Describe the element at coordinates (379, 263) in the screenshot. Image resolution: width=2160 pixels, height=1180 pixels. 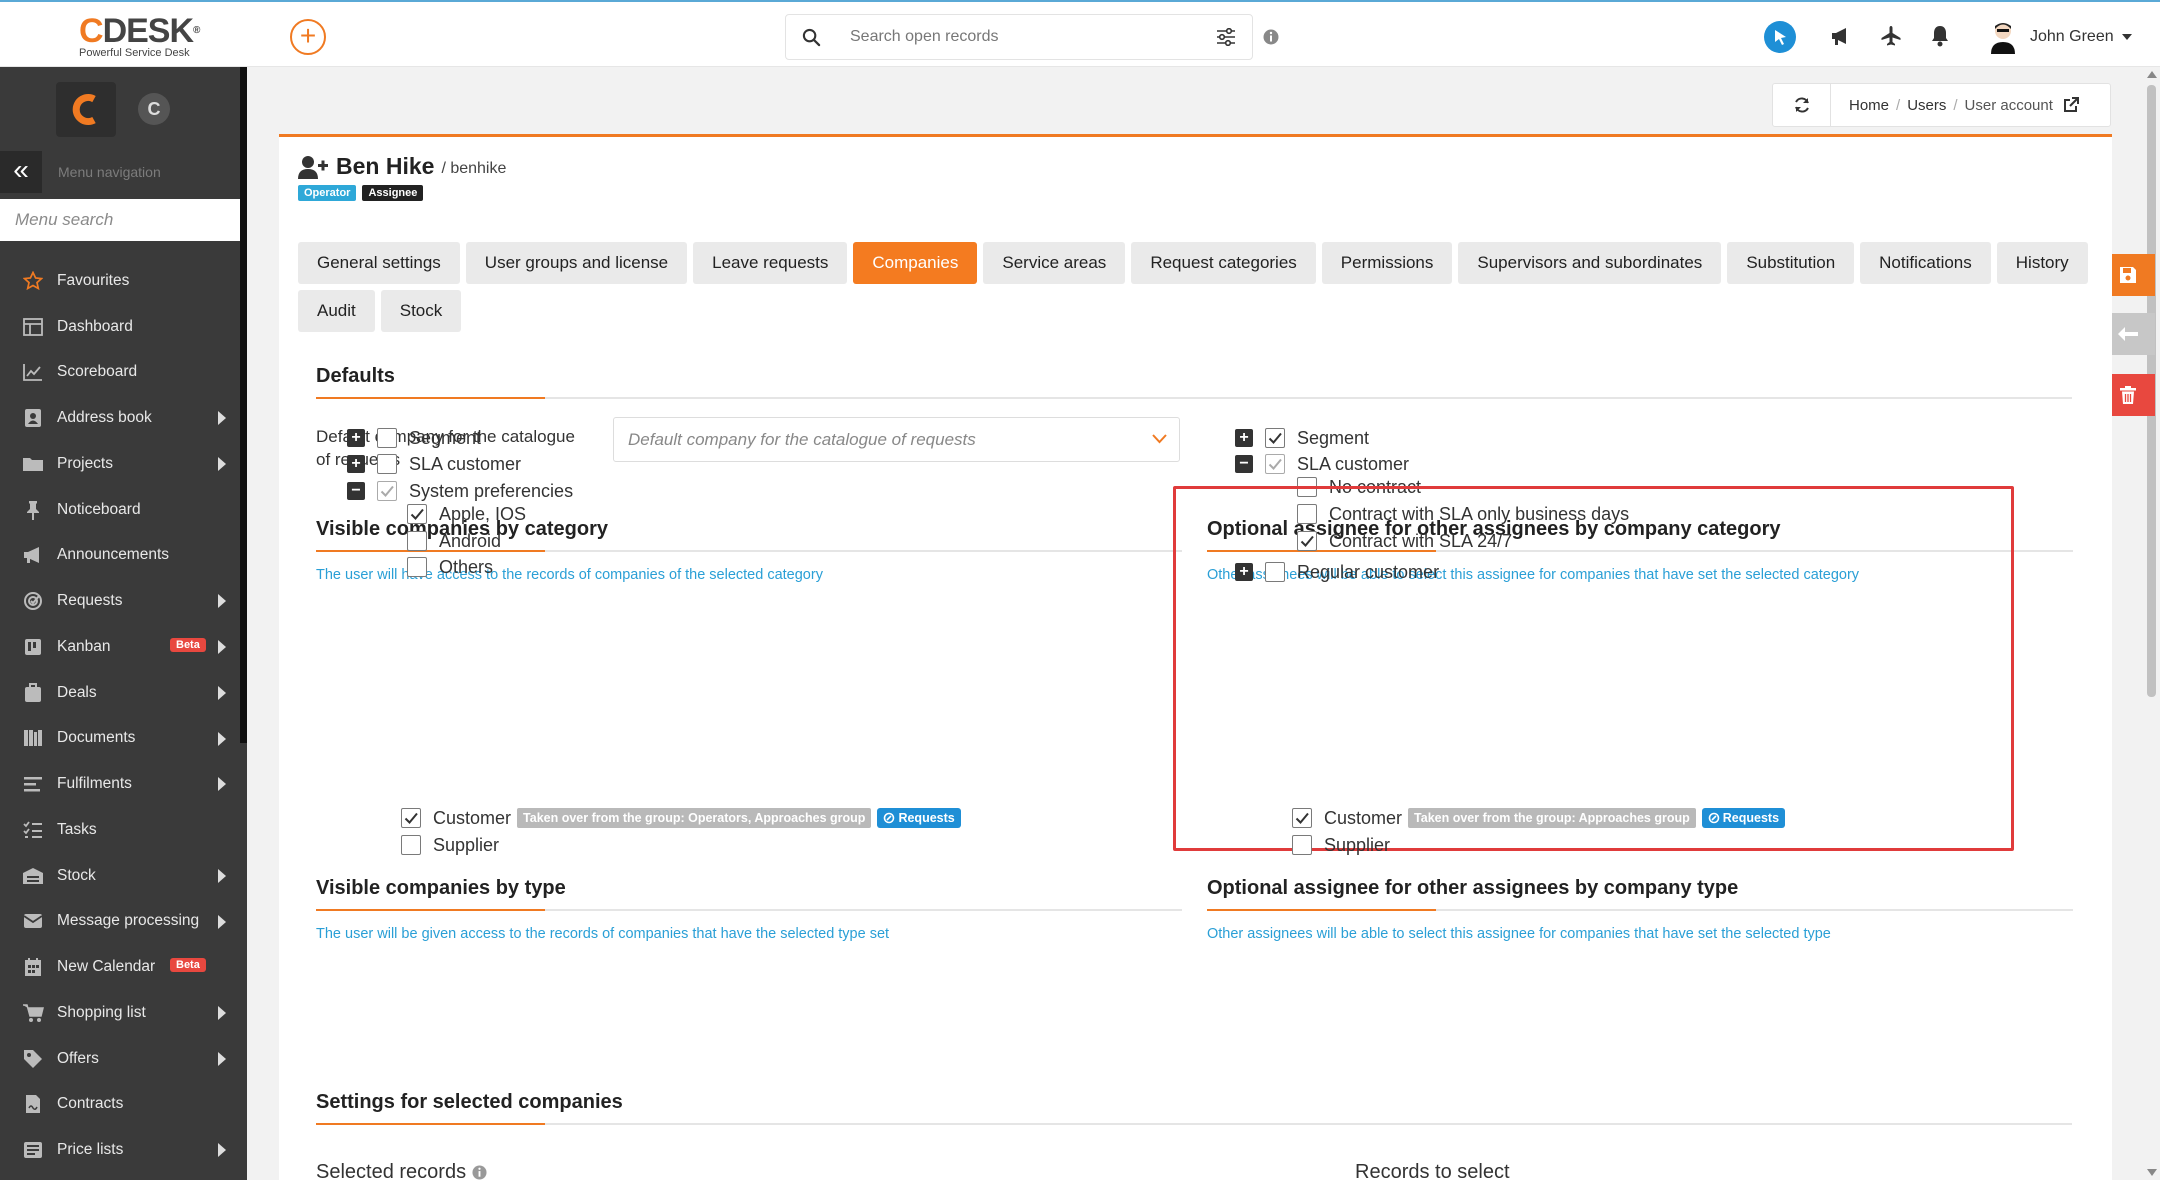
I see `tab-general-settings: General settings` at that location.